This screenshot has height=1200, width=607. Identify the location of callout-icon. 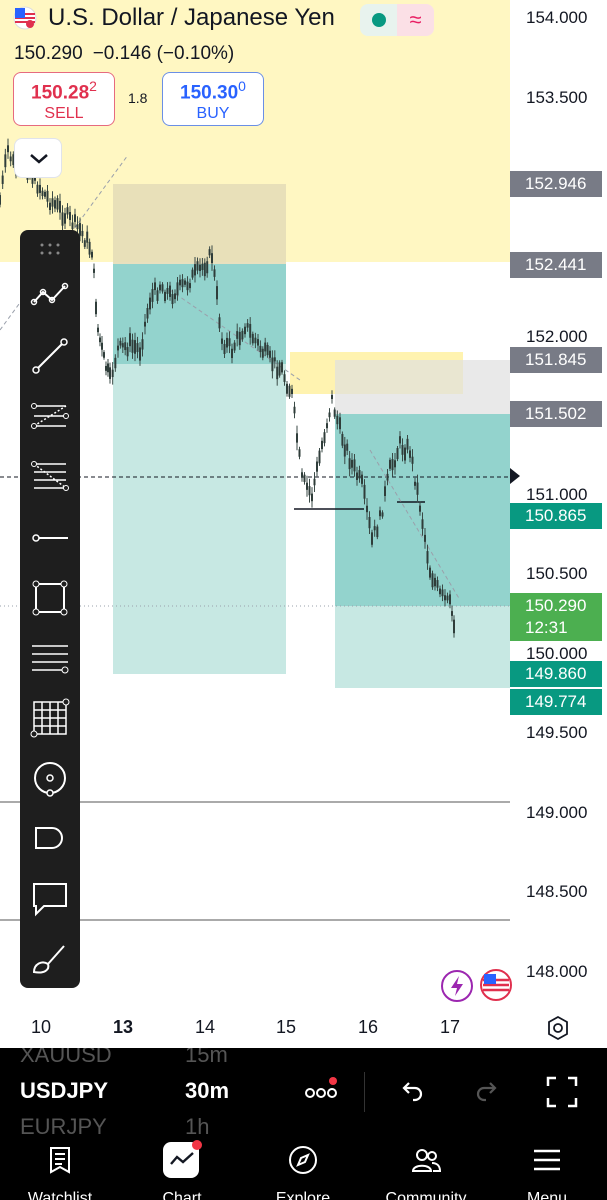
(50, 898).